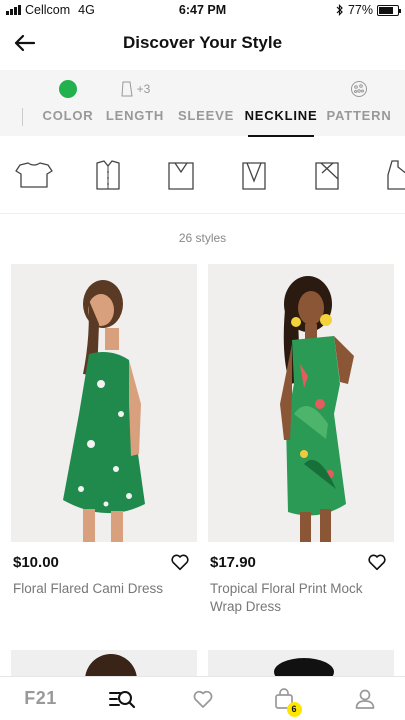 The width and height of the screenshot is (405, 720). I want to click on back-arrow-icon, so click(25, 43).